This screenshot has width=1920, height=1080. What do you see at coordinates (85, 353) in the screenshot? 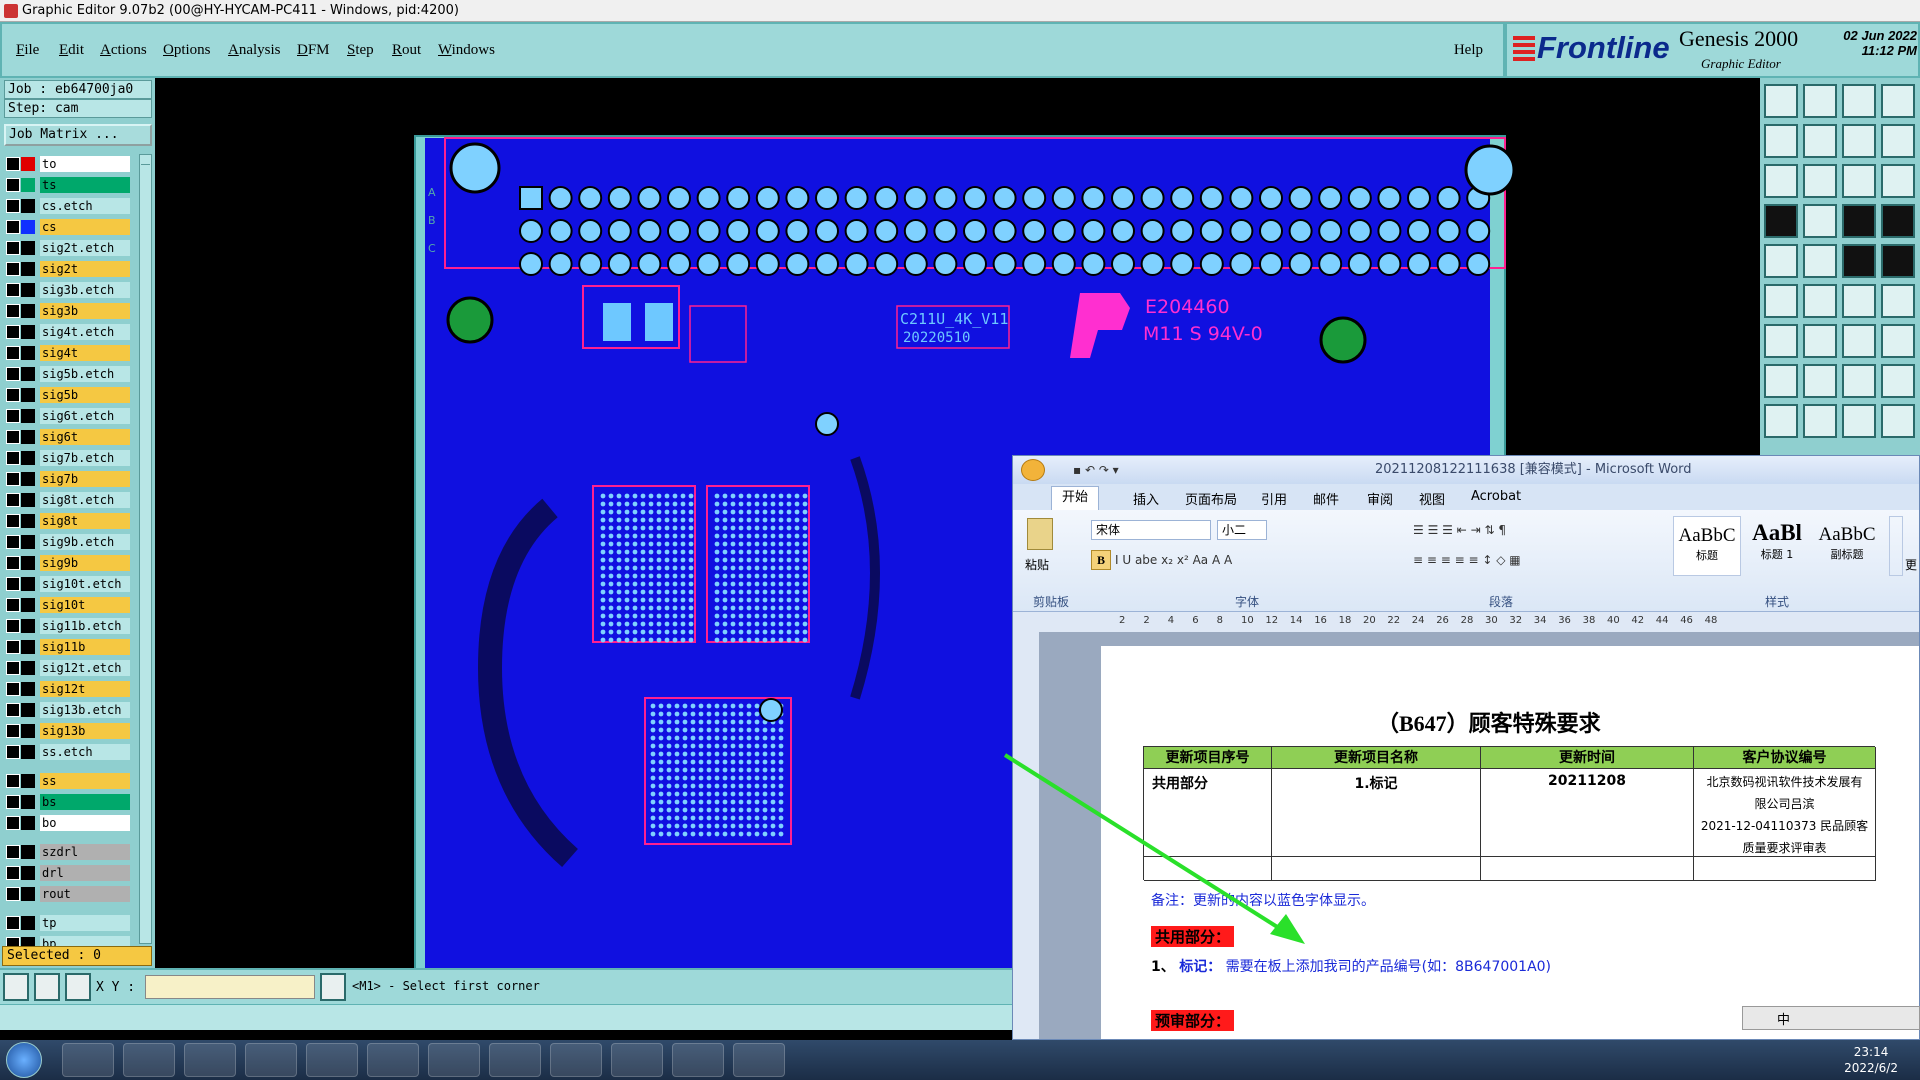
I see `layer-name: sig4t` at bounding box center [85, 353].